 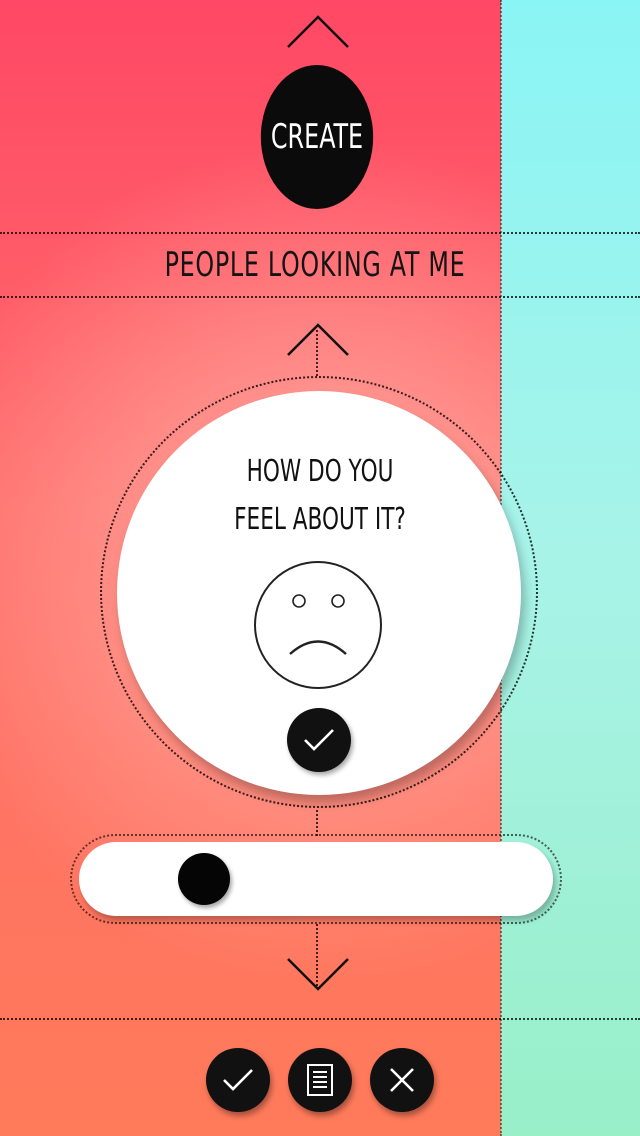 I want to click on chevron-down-icon, so click(x=318, y=975).